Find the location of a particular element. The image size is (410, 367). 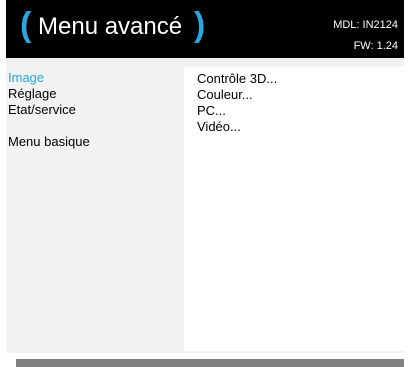

title-close-paren: ) is located at coordinates (200, 25).